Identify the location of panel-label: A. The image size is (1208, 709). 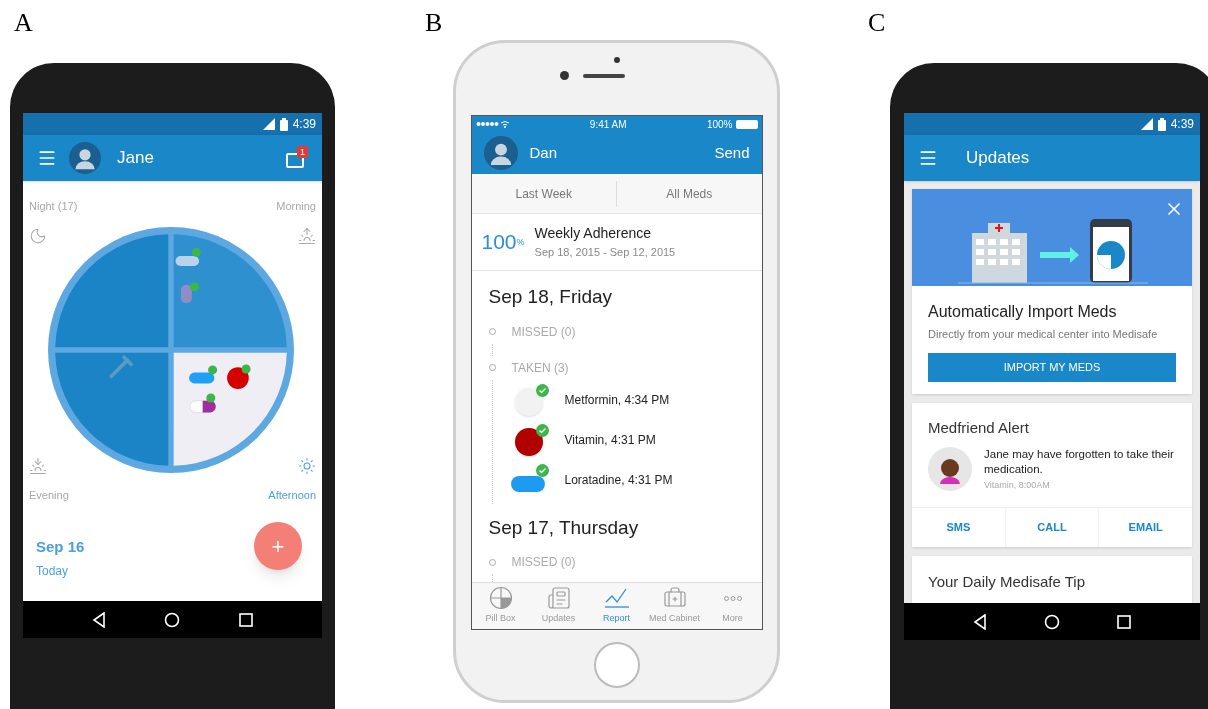
(23, 23).